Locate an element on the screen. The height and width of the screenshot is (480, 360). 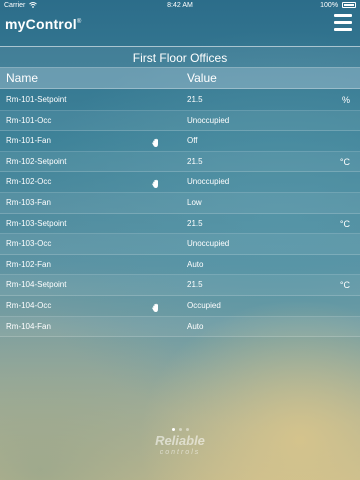
point-name: Rm-103-Fan is located at coordinates (28, 202).